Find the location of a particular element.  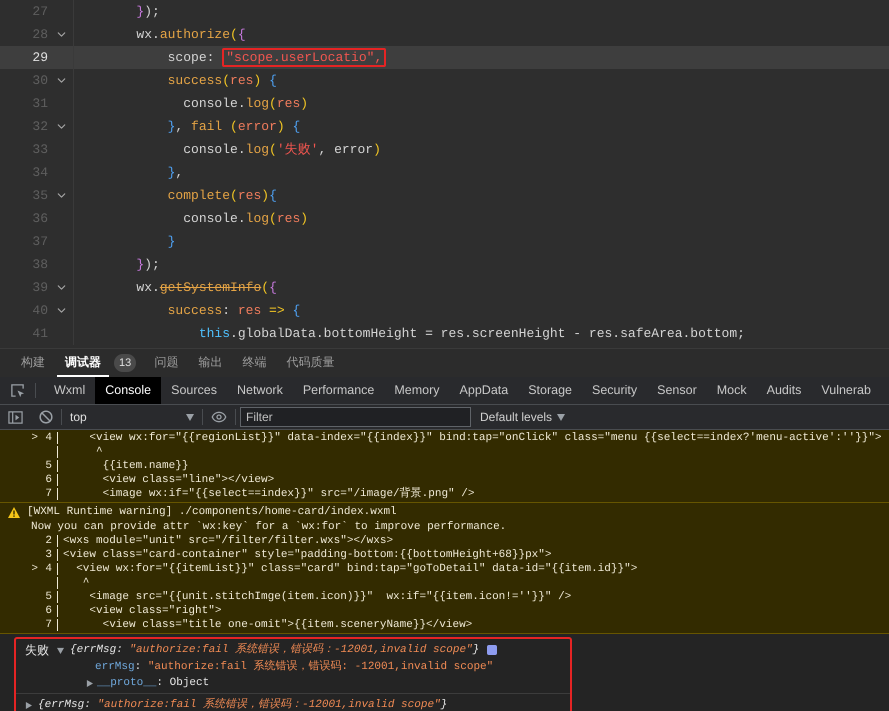

line-number: 3 is located at coordinates (48, 555).